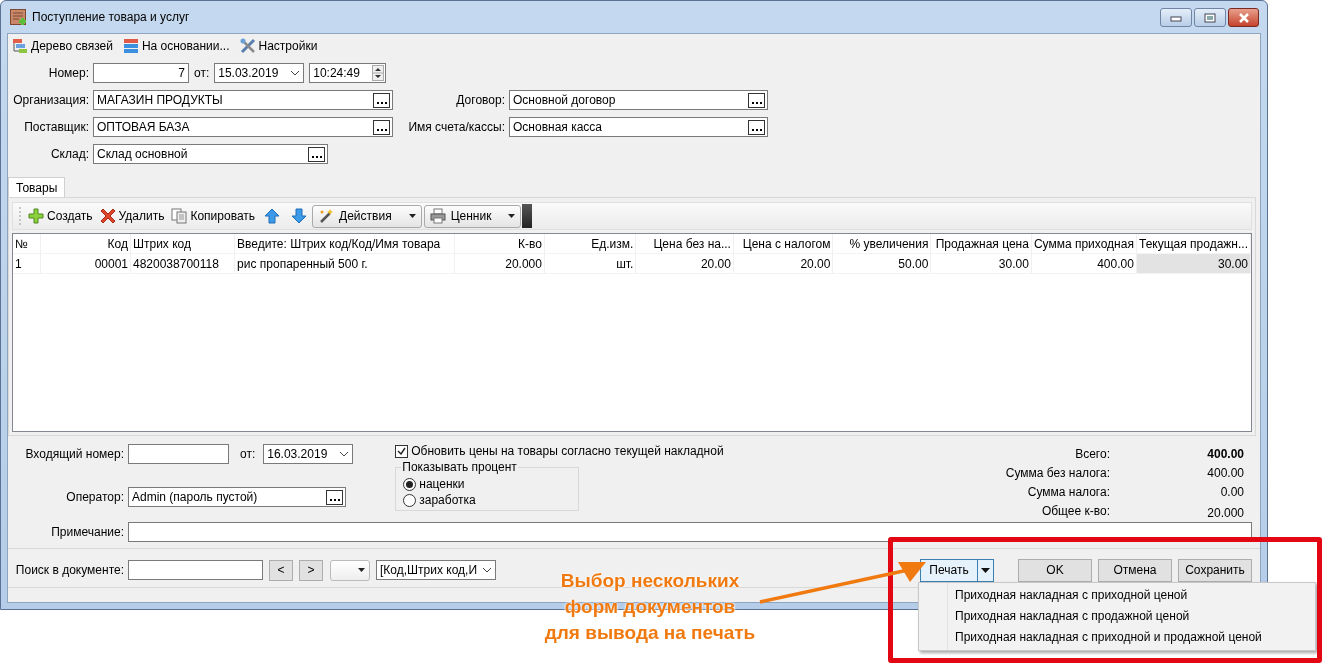 The width and height of the screenshot is (1326, 667). Describe the element at coordinates (1225, 513) in the screenshot. I see `total-value: 20.000` at that location.